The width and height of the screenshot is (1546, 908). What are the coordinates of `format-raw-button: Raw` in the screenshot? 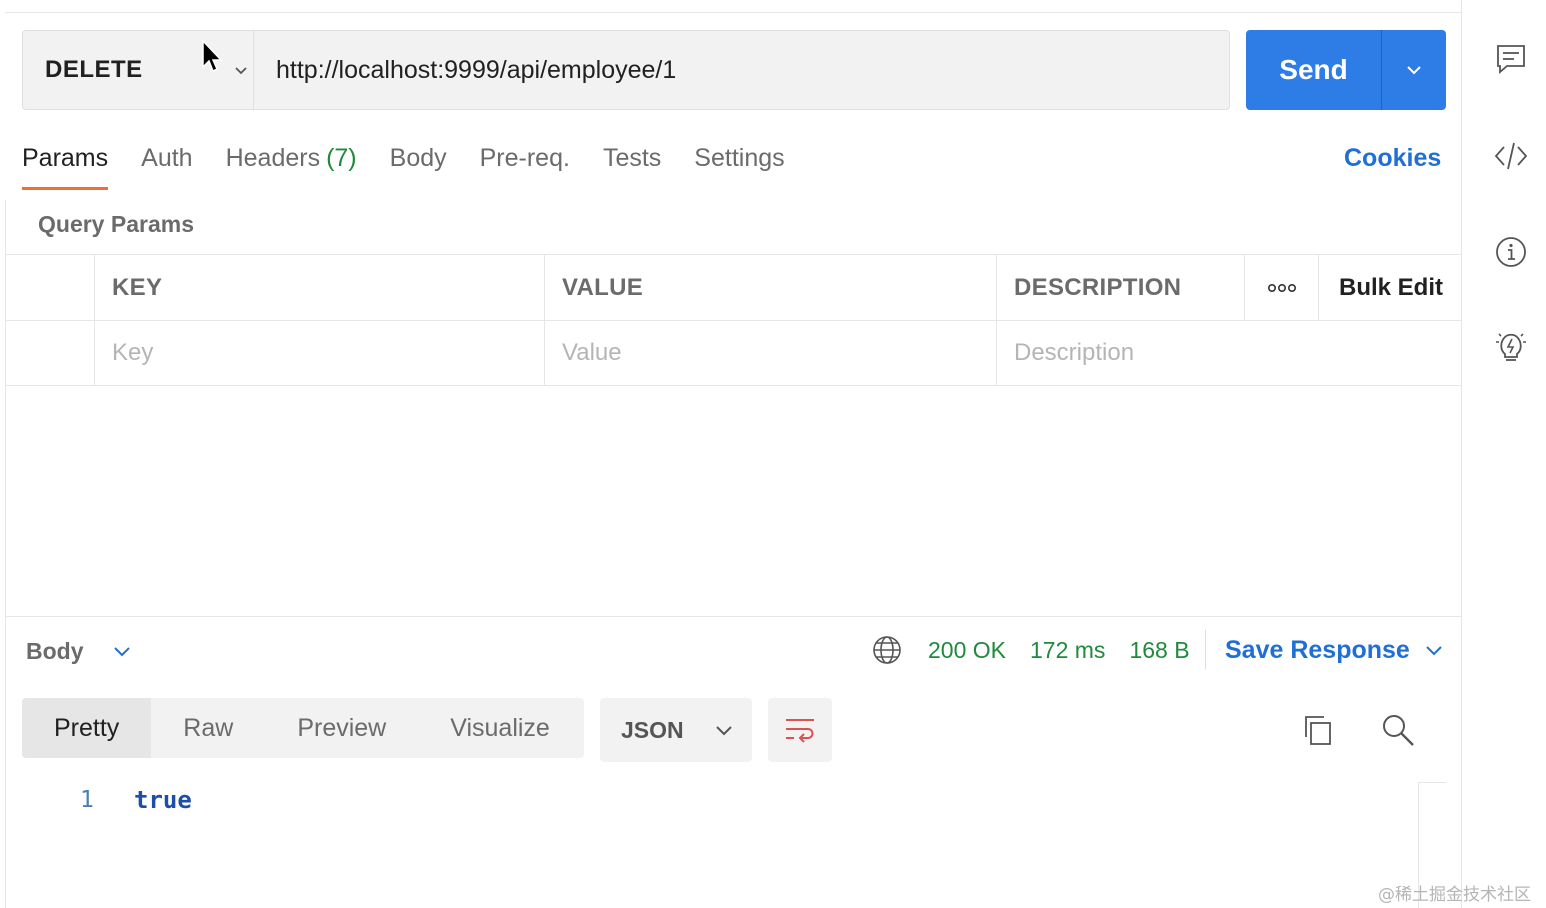 It's located at (208, 728).